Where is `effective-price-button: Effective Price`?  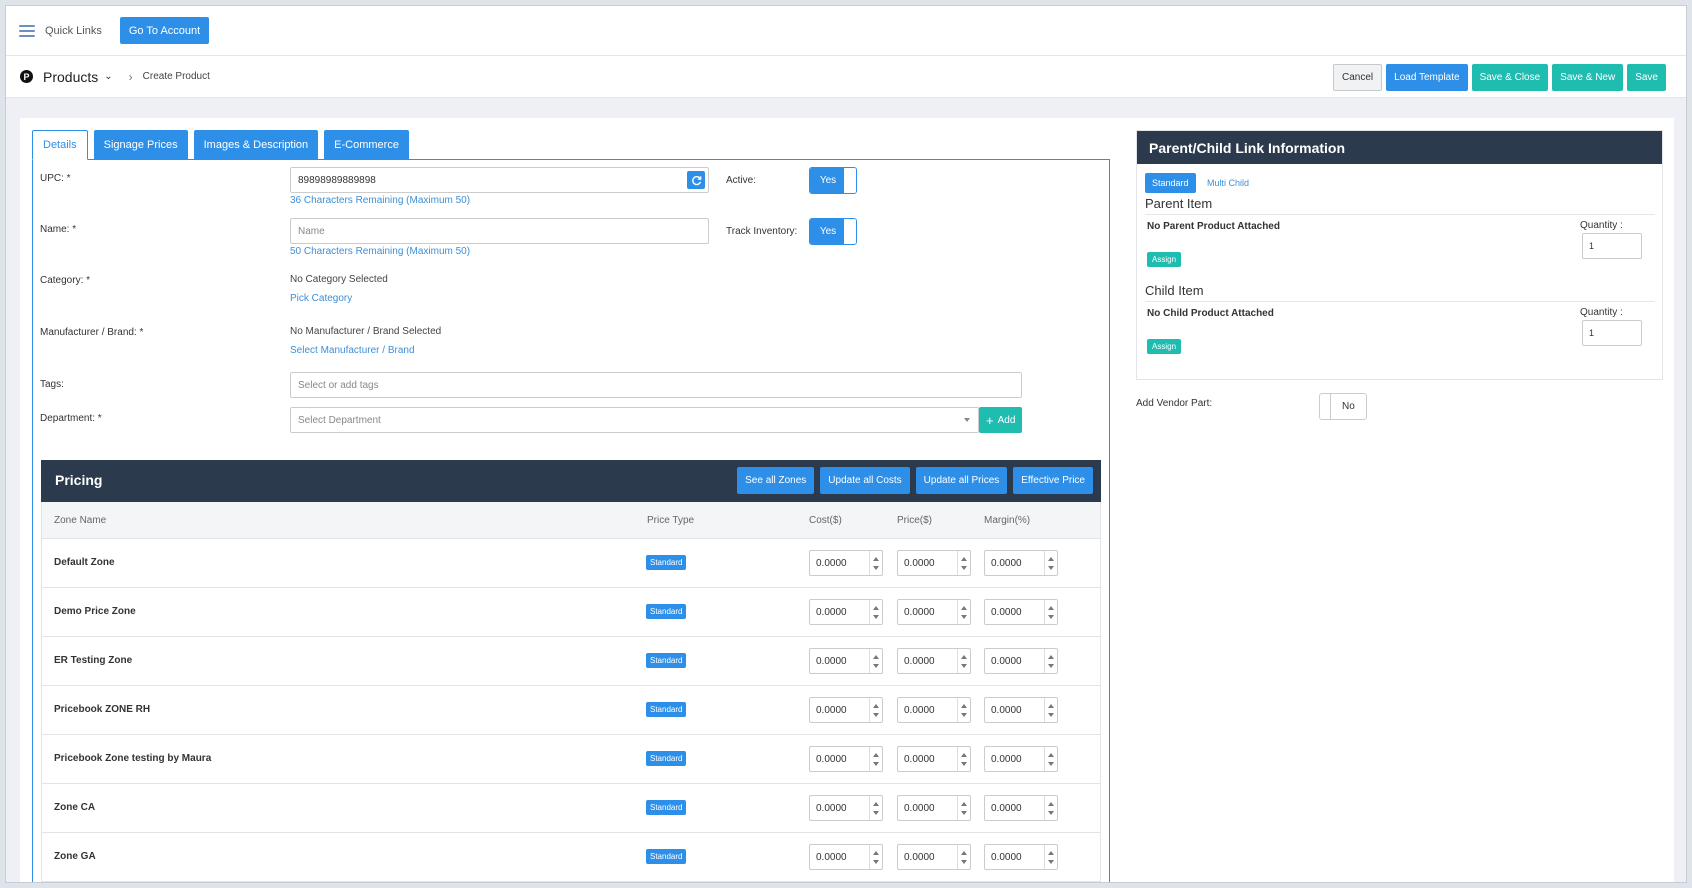
effective-price-button: Effective Price is located at coordinates (1053, 480).